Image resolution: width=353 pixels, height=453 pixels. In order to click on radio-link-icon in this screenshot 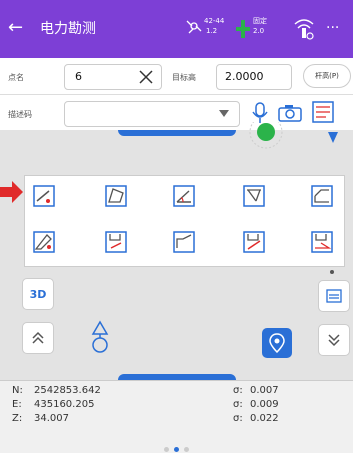, I will do `click(304, 29)`.